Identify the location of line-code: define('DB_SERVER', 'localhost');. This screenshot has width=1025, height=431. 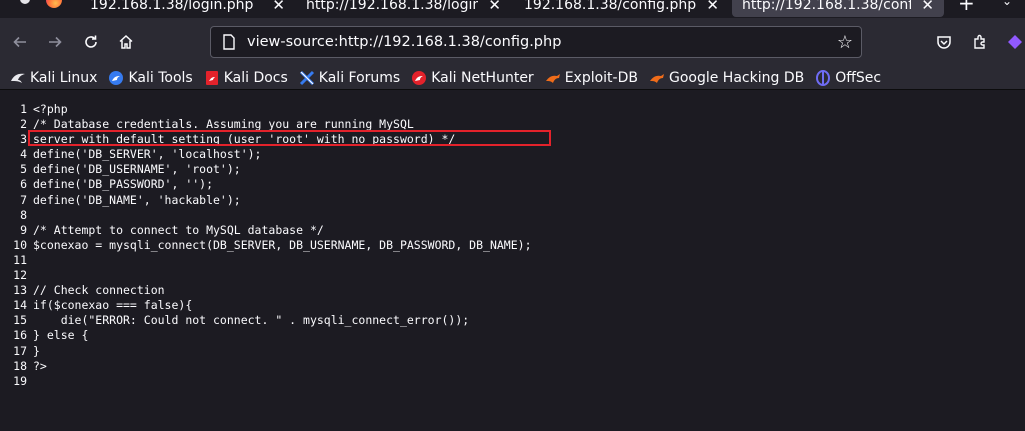
(147, 154).